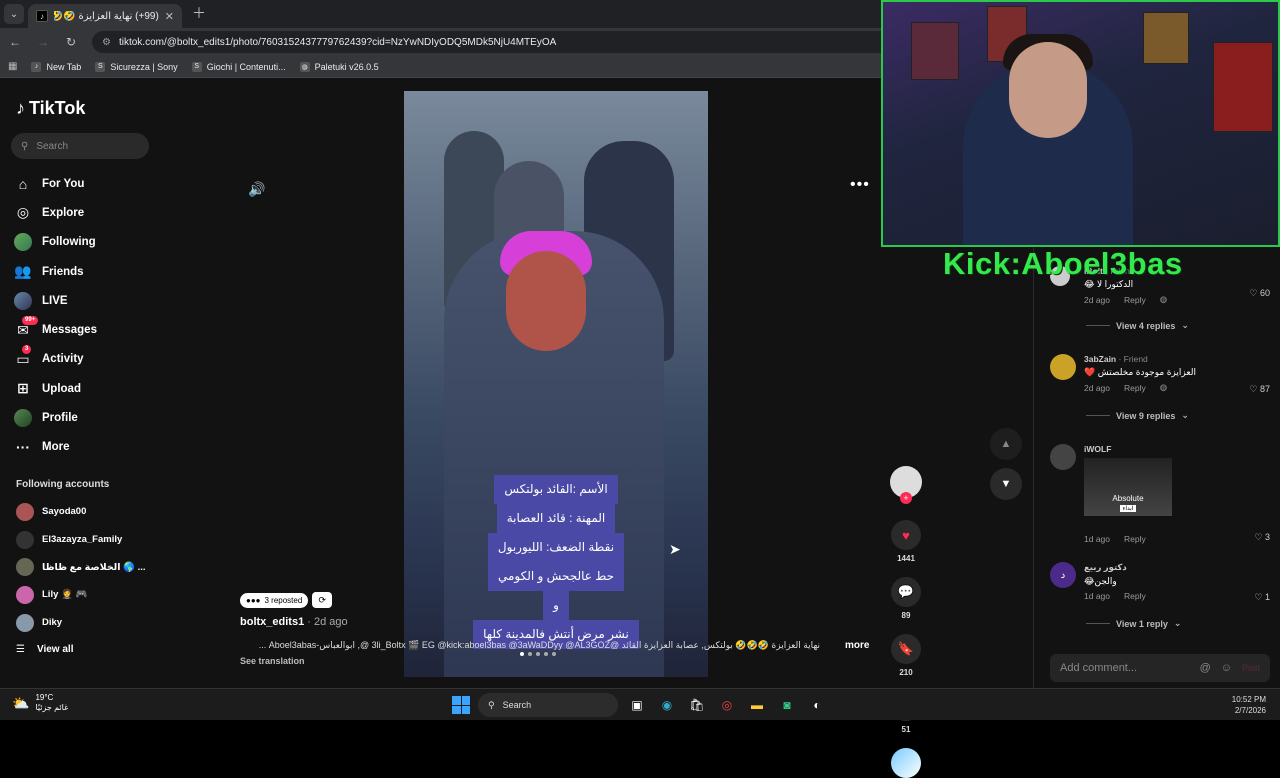 This screenshot has height=778, width=1280. What do you see at coordinates (43, 42) in the screenshot?
I see `forward-icon: →` at bounding box center [43, 42].